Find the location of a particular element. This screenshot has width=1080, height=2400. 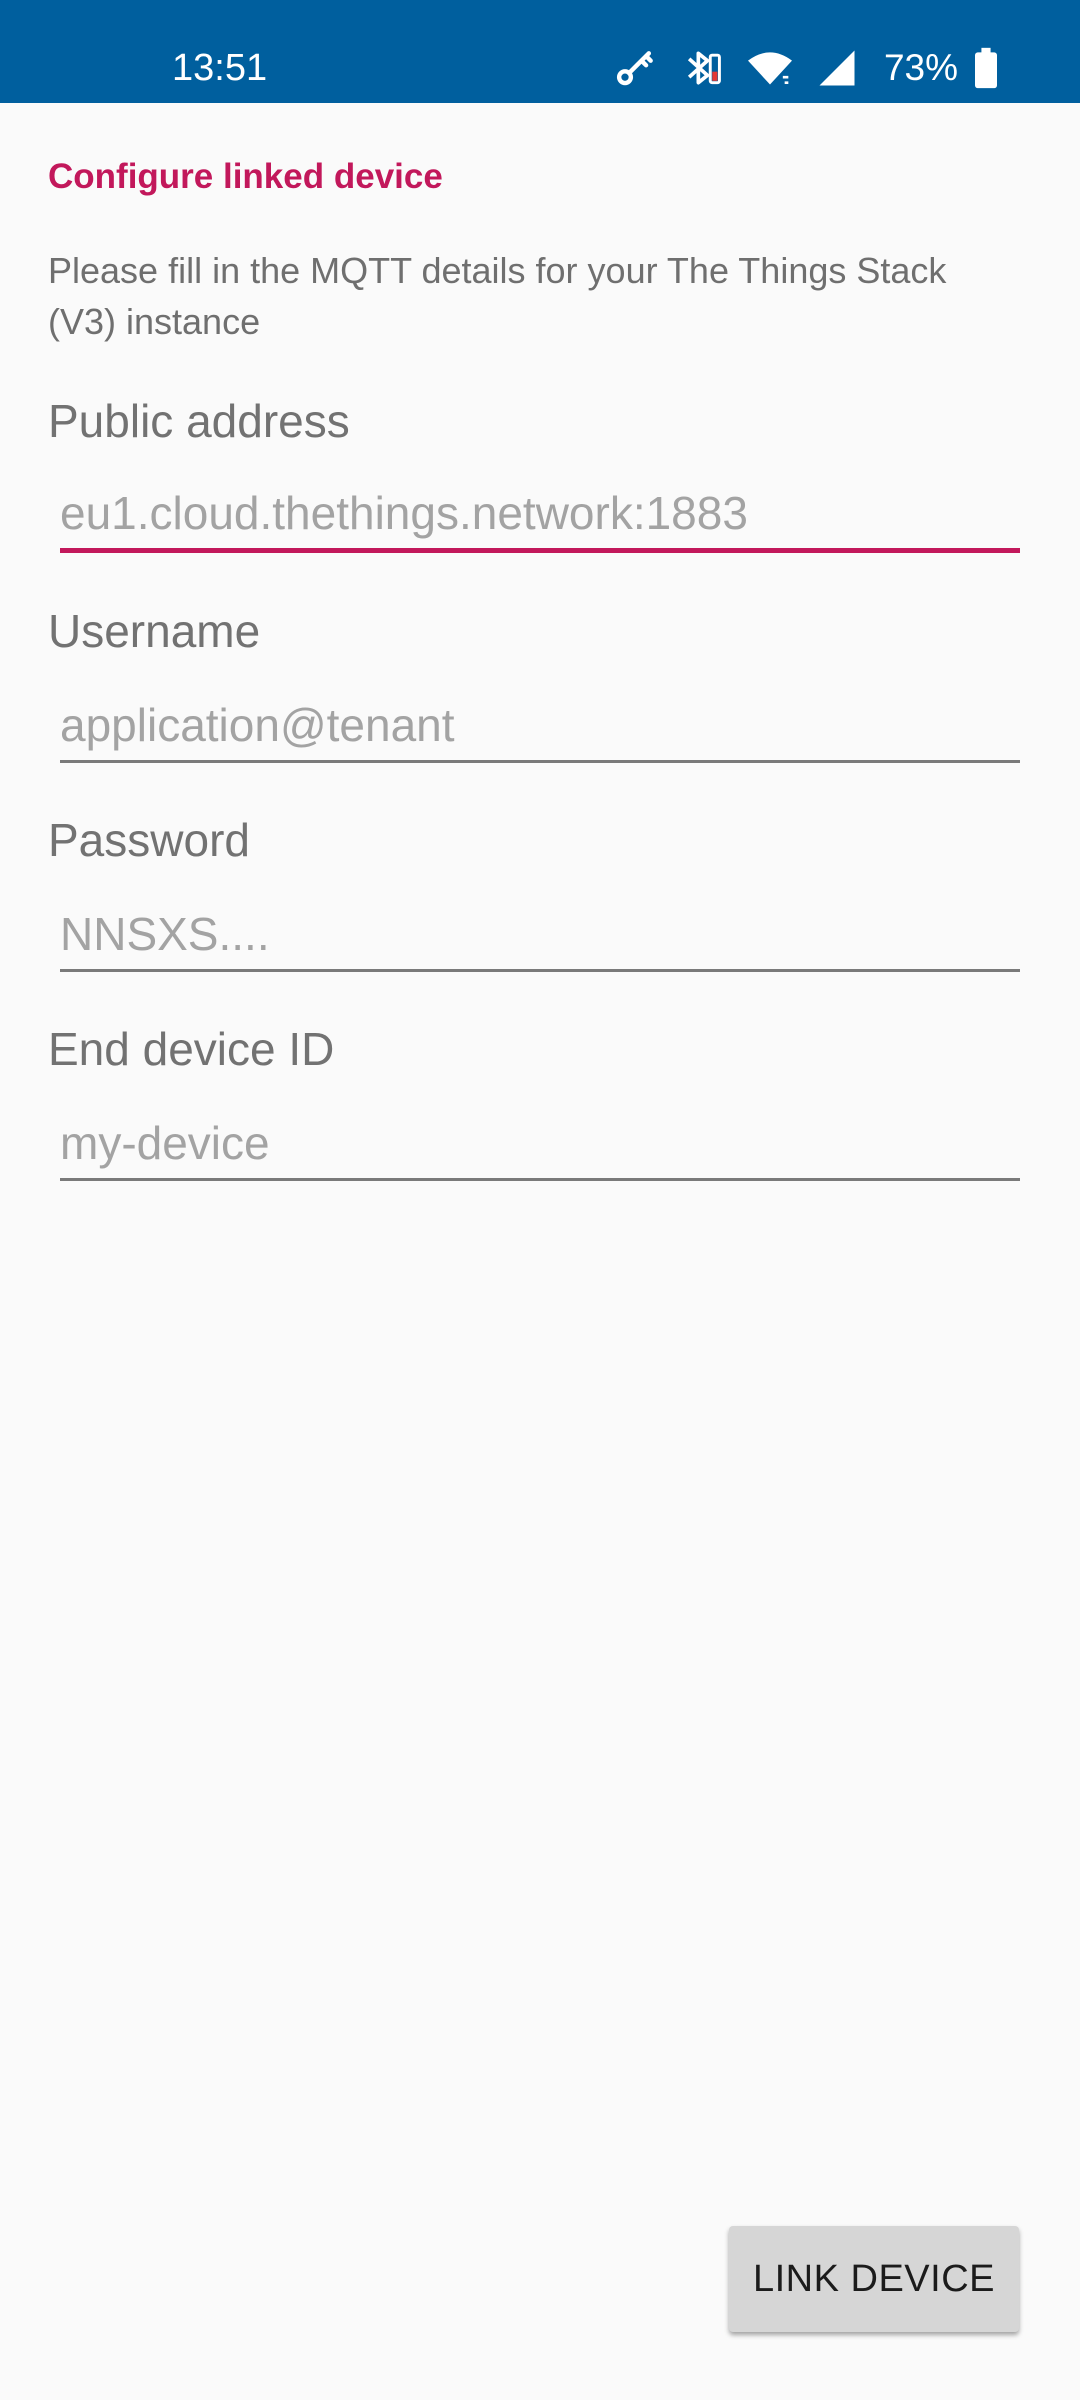

password-input is located at coordinates (540, 935).